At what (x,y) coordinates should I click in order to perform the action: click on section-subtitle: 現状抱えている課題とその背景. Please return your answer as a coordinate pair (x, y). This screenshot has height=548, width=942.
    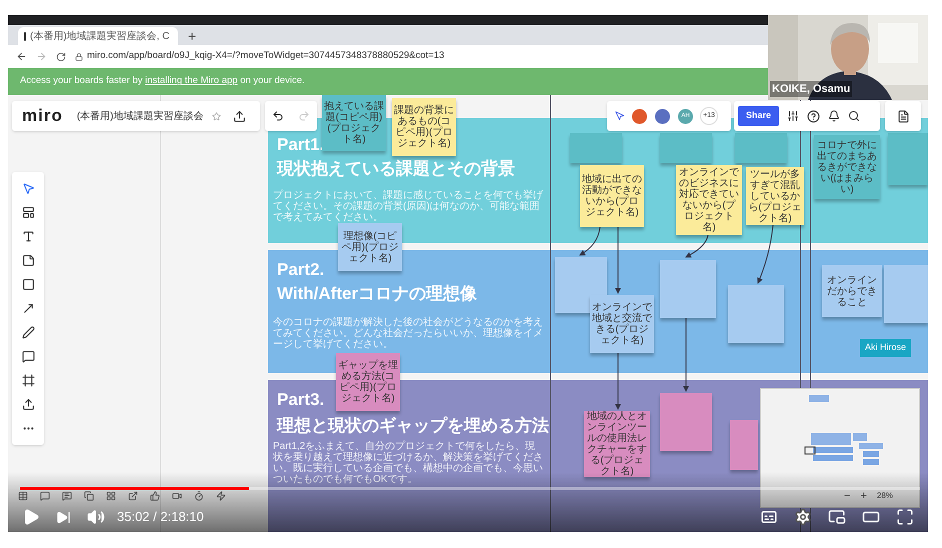
    Looking at the image, I should click on (396, 169).